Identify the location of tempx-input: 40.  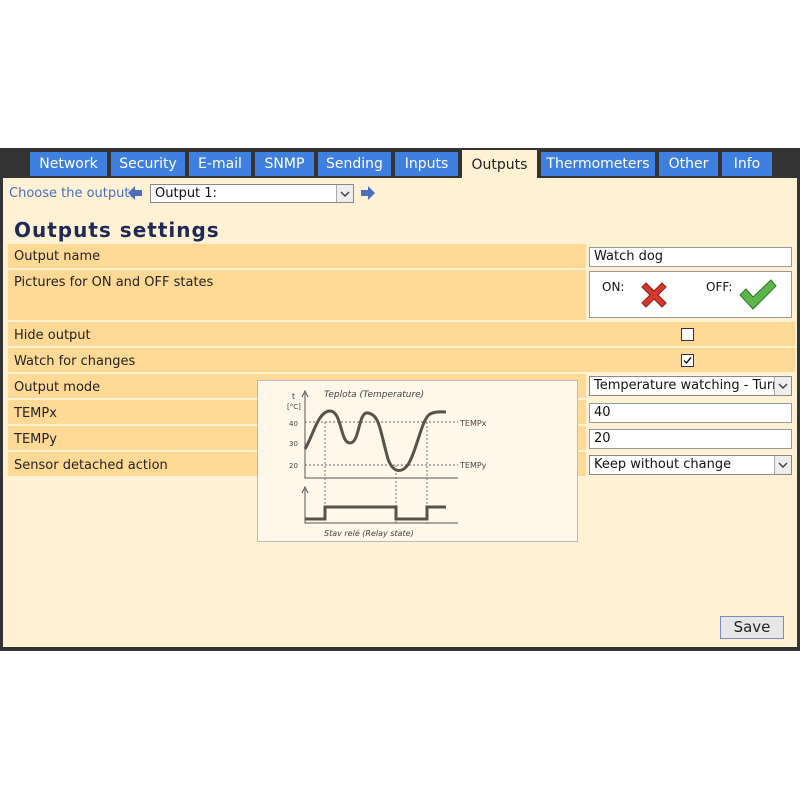
(690, 413).